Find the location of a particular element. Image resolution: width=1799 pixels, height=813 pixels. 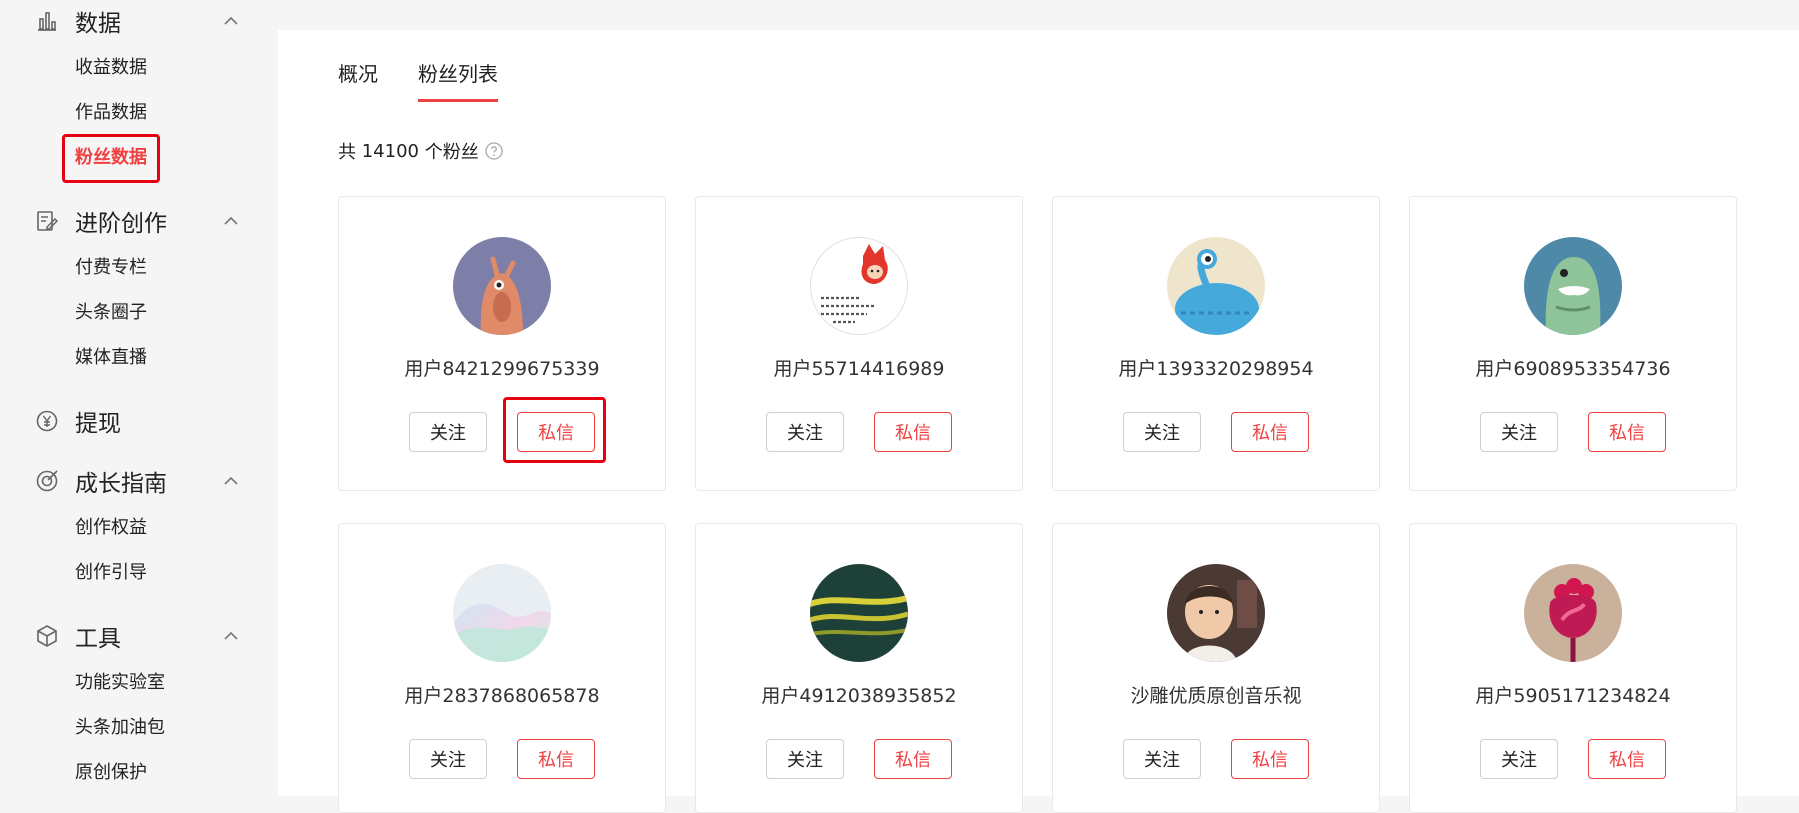

tab-overview: 概况 is located at coordinates (358, 80).